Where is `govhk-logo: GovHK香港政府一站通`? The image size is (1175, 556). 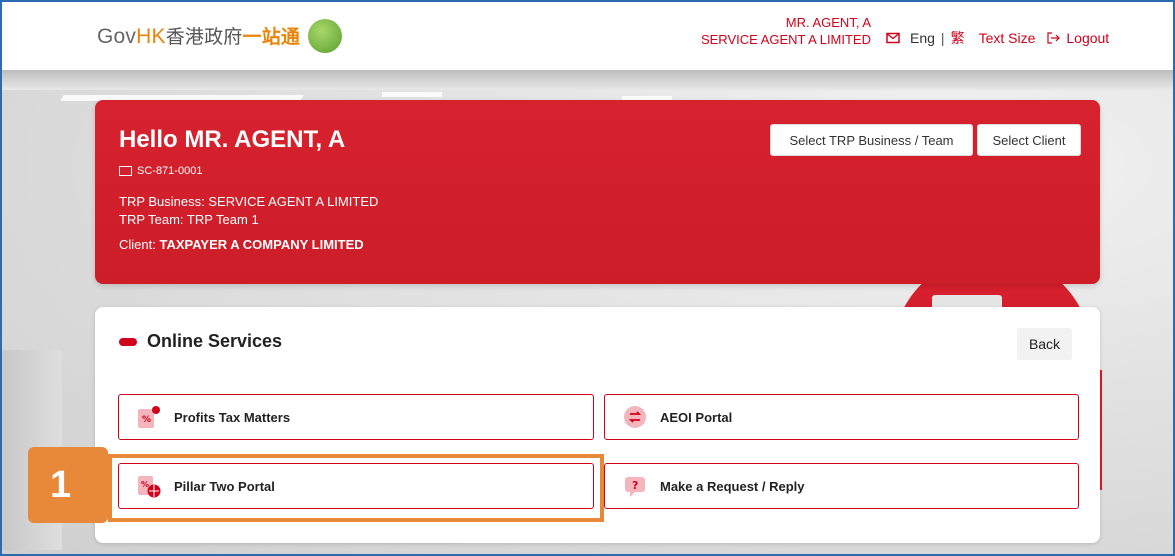 govhk-logo: GovHK香港政府一站通 is located at coordinates (198, 35).